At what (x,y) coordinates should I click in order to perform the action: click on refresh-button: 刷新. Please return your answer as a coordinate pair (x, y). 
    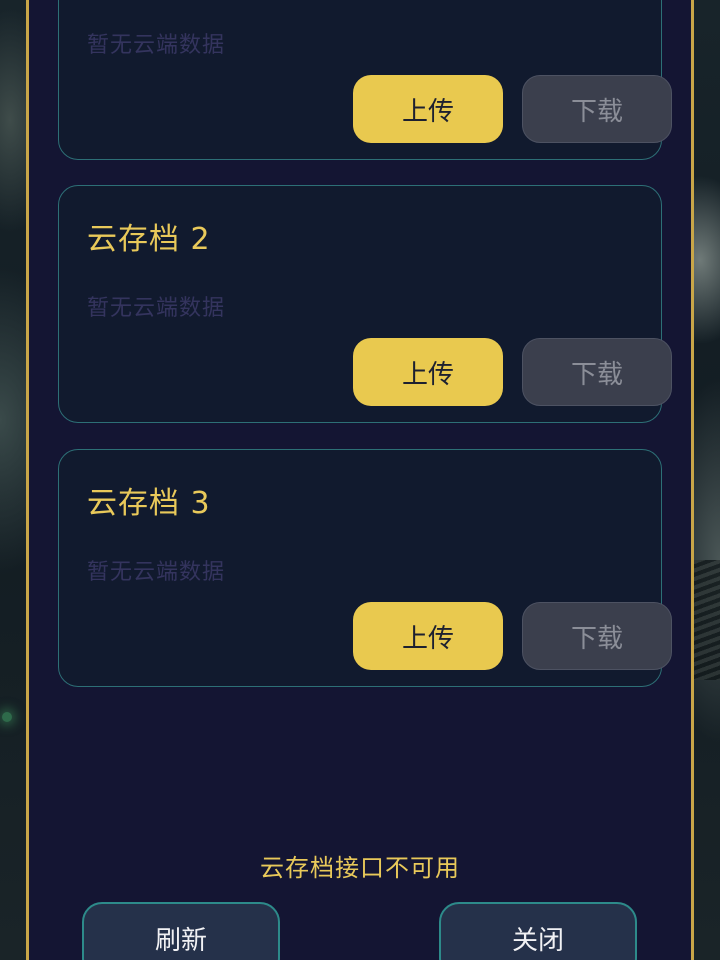
    Looking at the image, I should click on (181, 931).